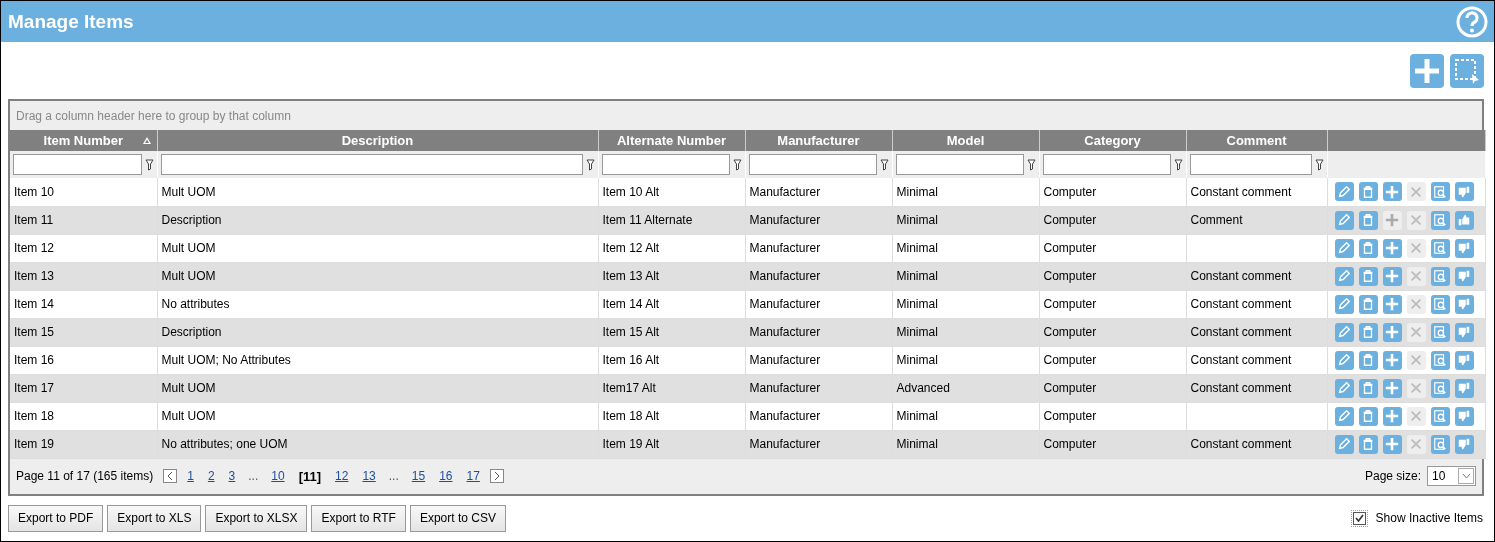  Describe the element at coordinates (83, 140) in the screenshot. I see `column-header: Item Number` at that location.